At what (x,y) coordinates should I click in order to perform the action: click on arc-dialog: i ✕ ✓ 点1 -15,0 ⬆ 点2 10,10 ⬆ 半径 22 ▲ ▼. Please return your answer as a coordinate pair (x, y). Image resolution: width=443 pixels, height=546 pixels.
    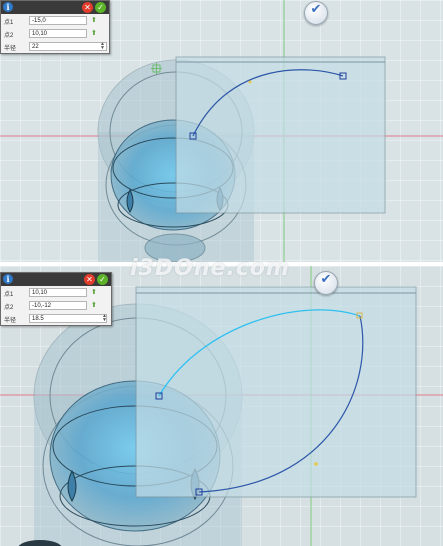
    Looking at the image, I should click on (55, 27).